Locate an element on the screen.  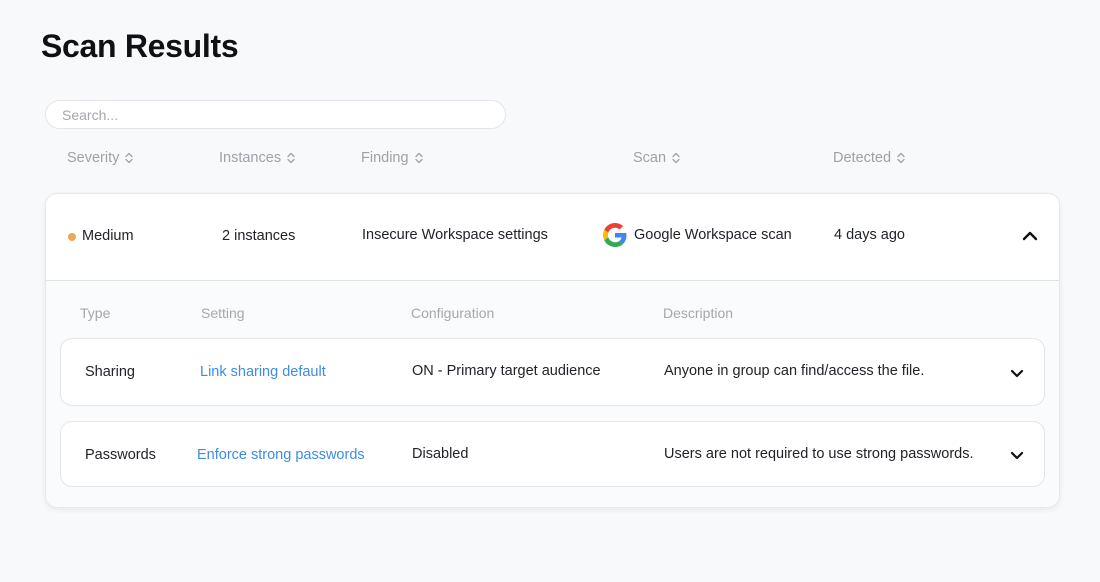
chevron-up-icon is located at coordinates (1030, 236).